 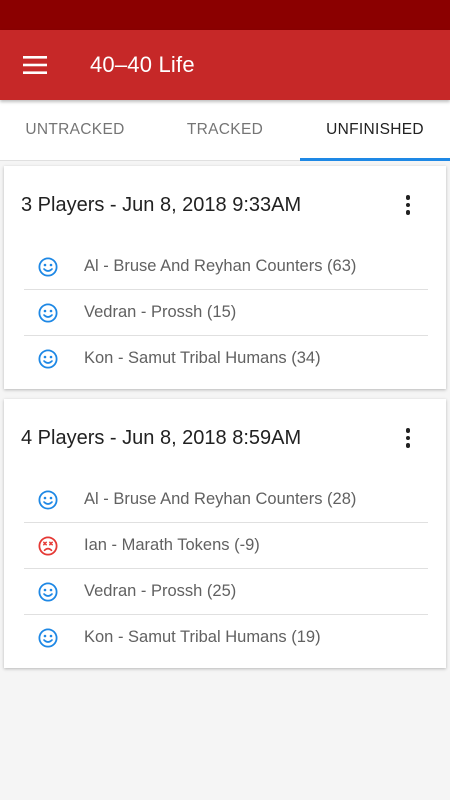 What do you see at coordinates (161, 437) in the screenshot?
I see `game-title: 4 Players - Jun 8, 2018 8:59AM` at bounding box center [161, 437].